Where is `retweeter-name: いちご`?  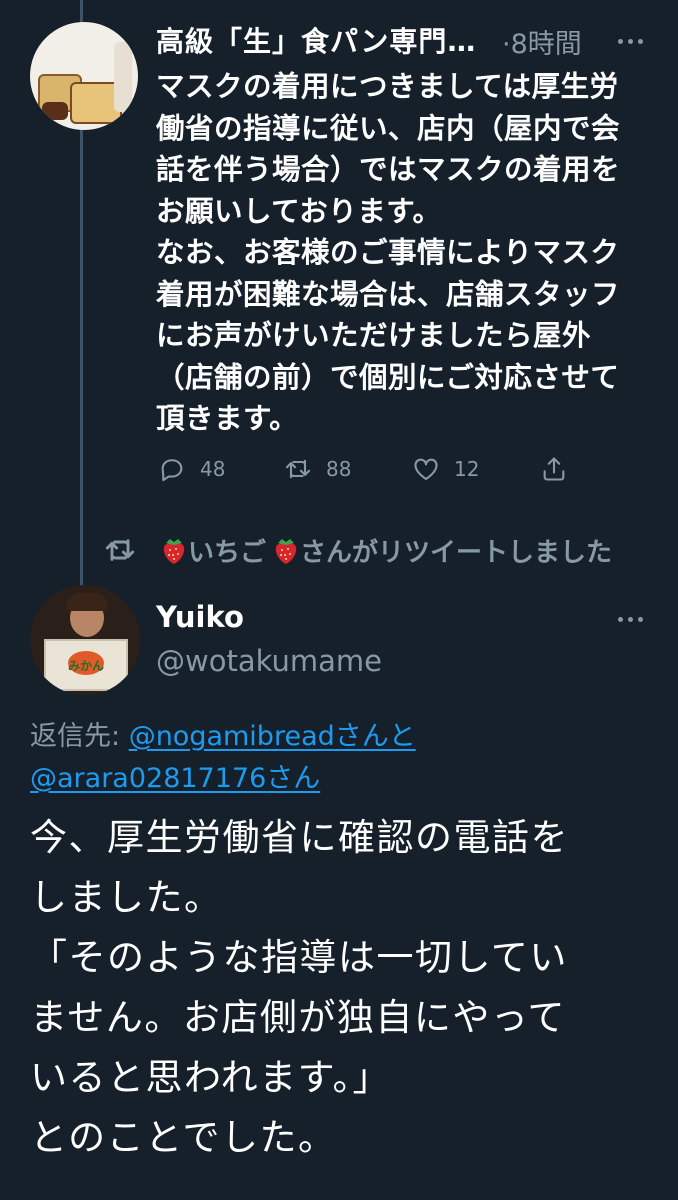 retweeter-name: いちご is located at coordinates (227, 552).